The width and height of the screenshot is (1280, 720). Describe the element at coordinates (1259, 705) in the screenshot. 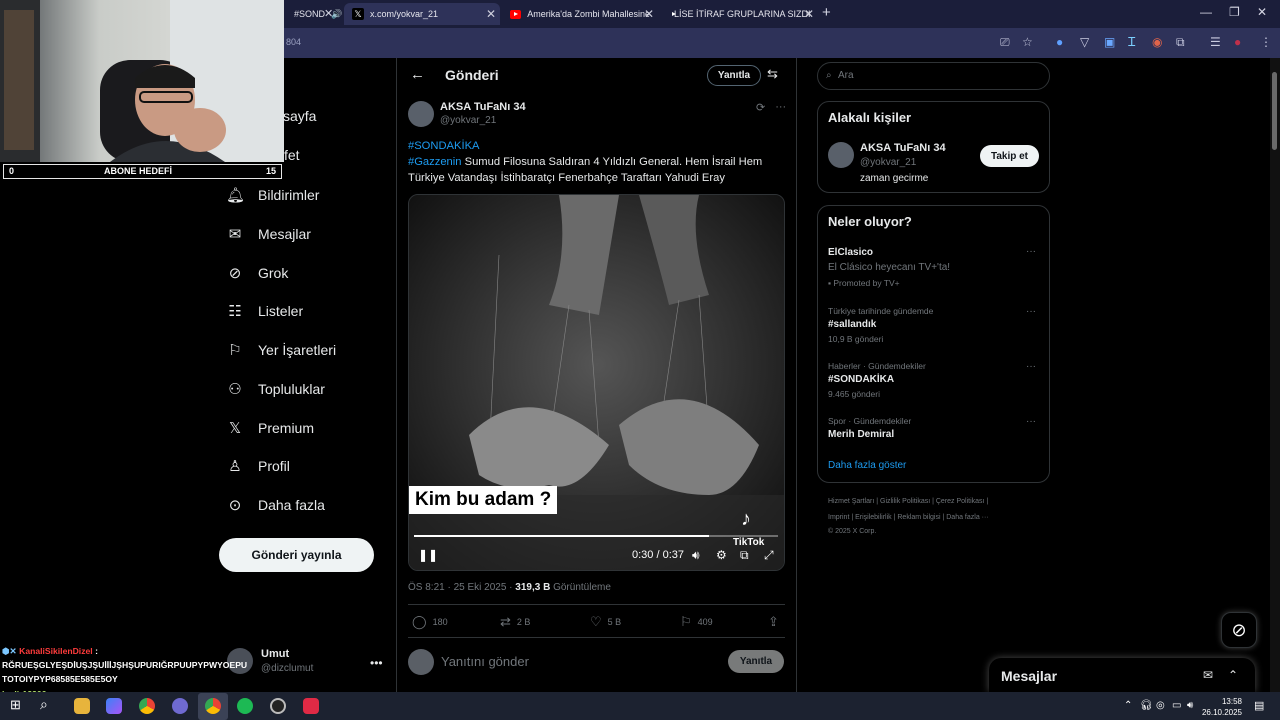

I see `notifications-icon: ▤` at that location.